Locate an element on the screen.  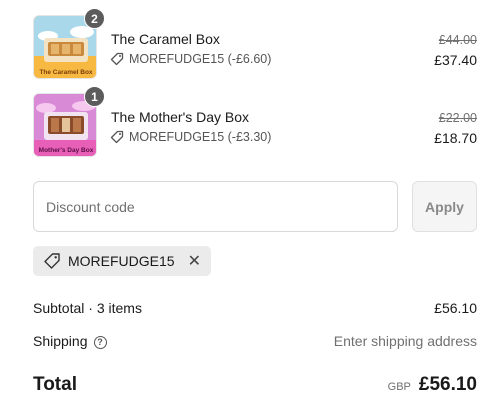
subtotal-row: Subtotal · 3 items £56.10 is located at coordinates (255, 308).